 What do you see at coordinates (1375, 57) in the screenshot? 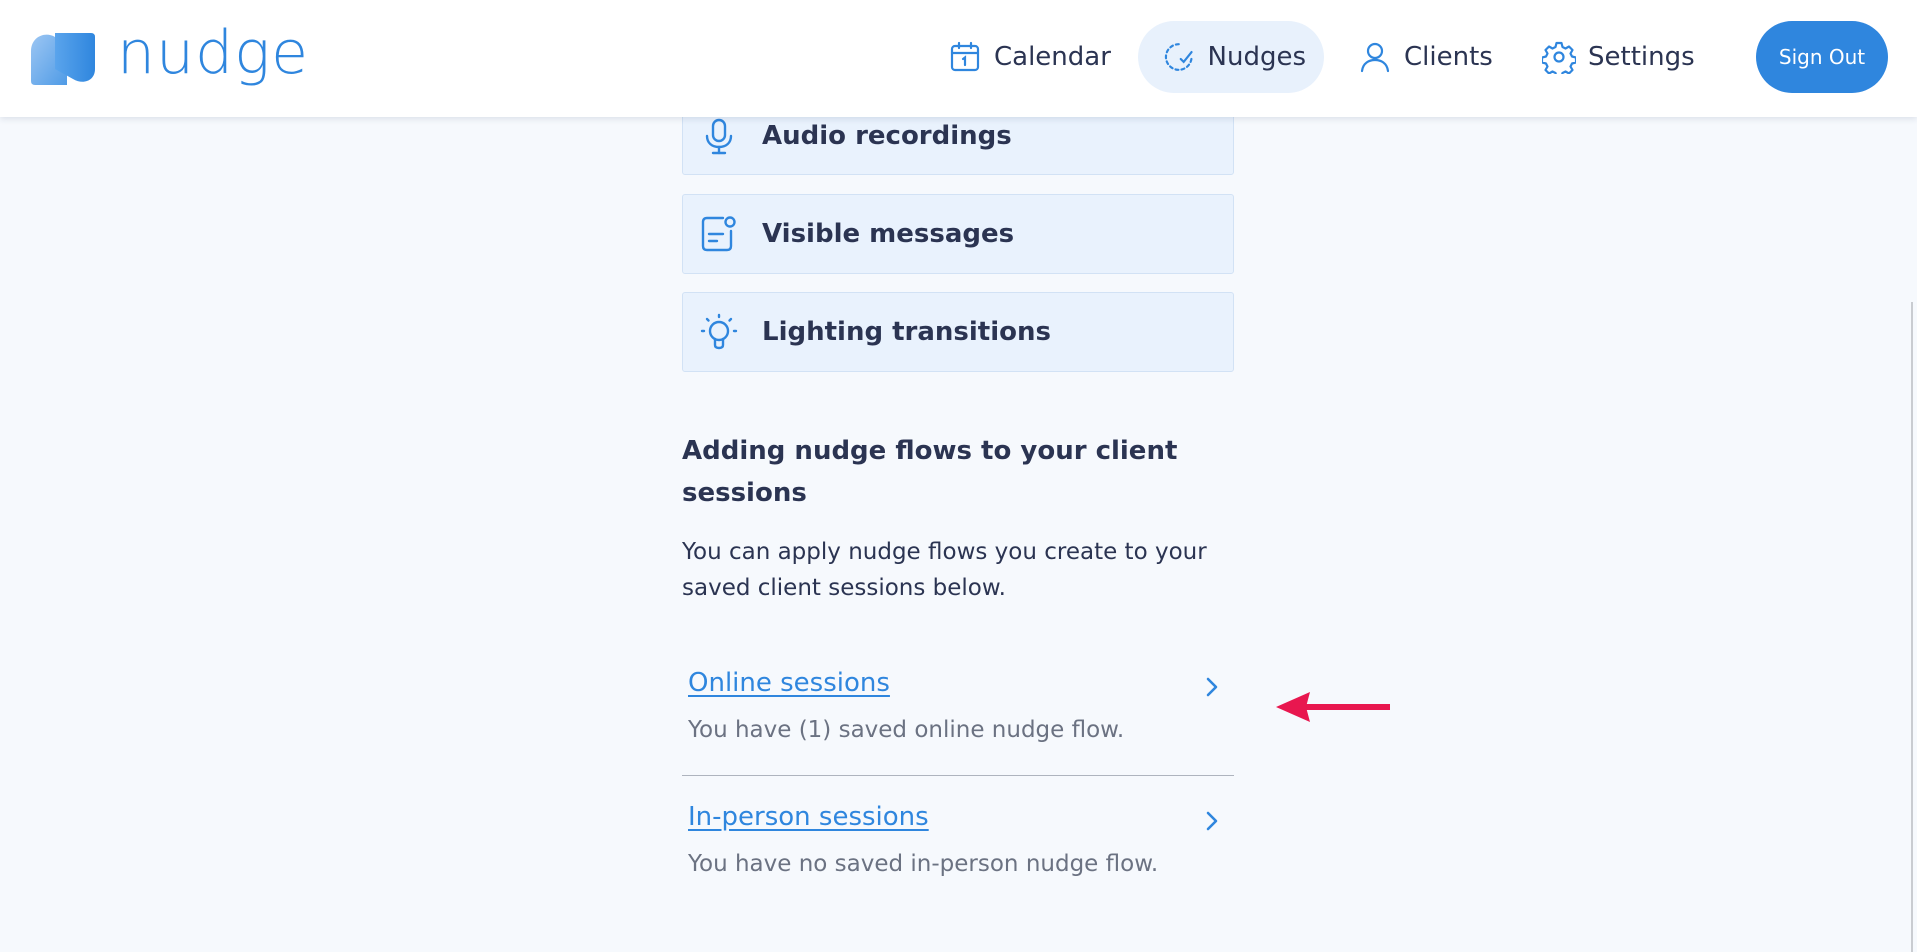
I see `user-icon` at bounding box center [1375, 57].